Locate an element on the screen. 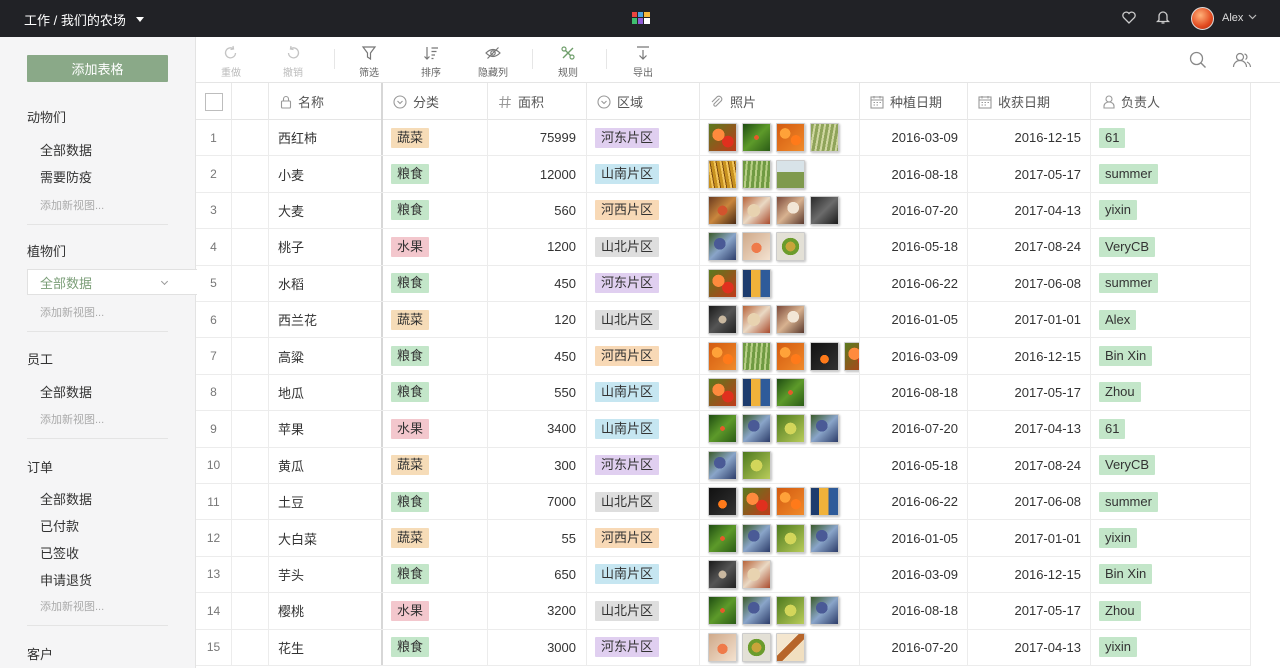 This screenshot has width=1280, height=668. cell-owner: summer is located at coordinates (1171, 174).